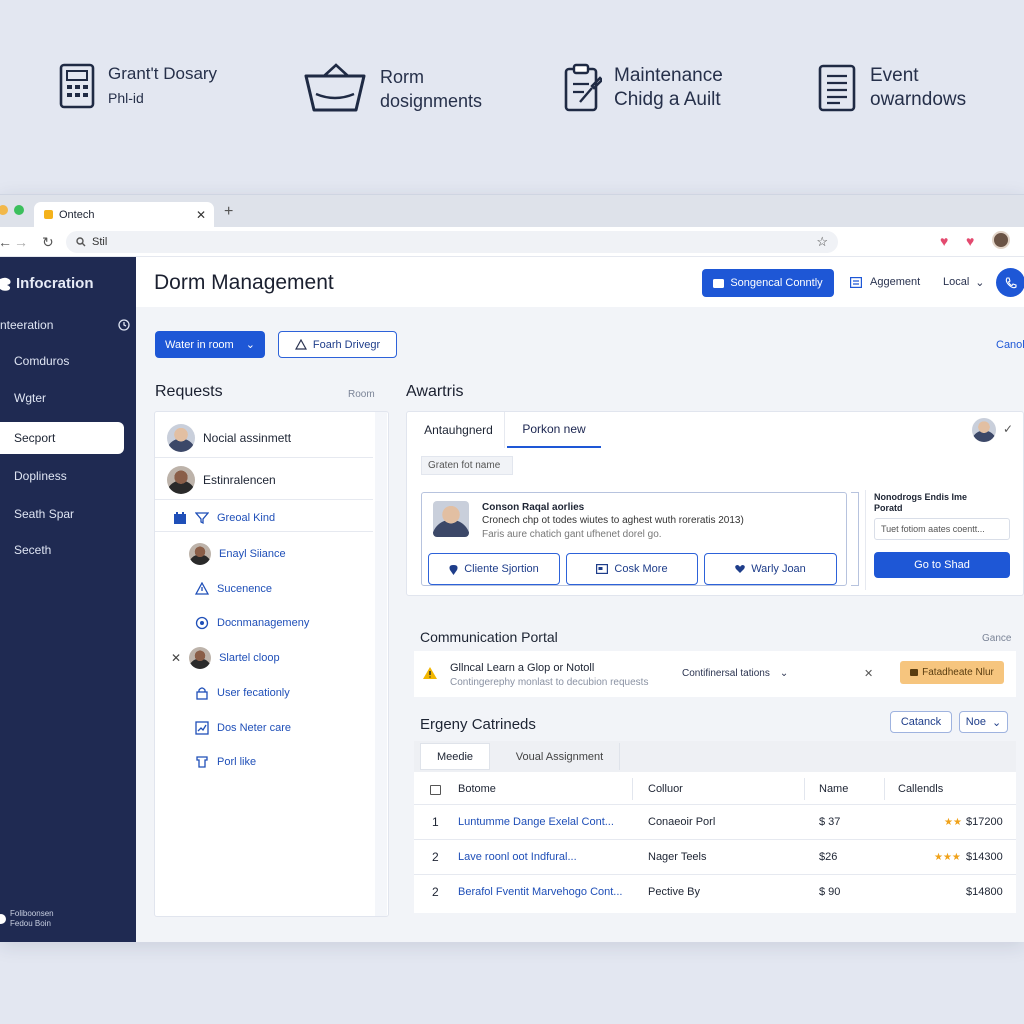 This screenshot has height=1024, width=1024. Describe the element at coordinates (665, 789) in the screenshot. I see `column-header: Colluor` at that location.